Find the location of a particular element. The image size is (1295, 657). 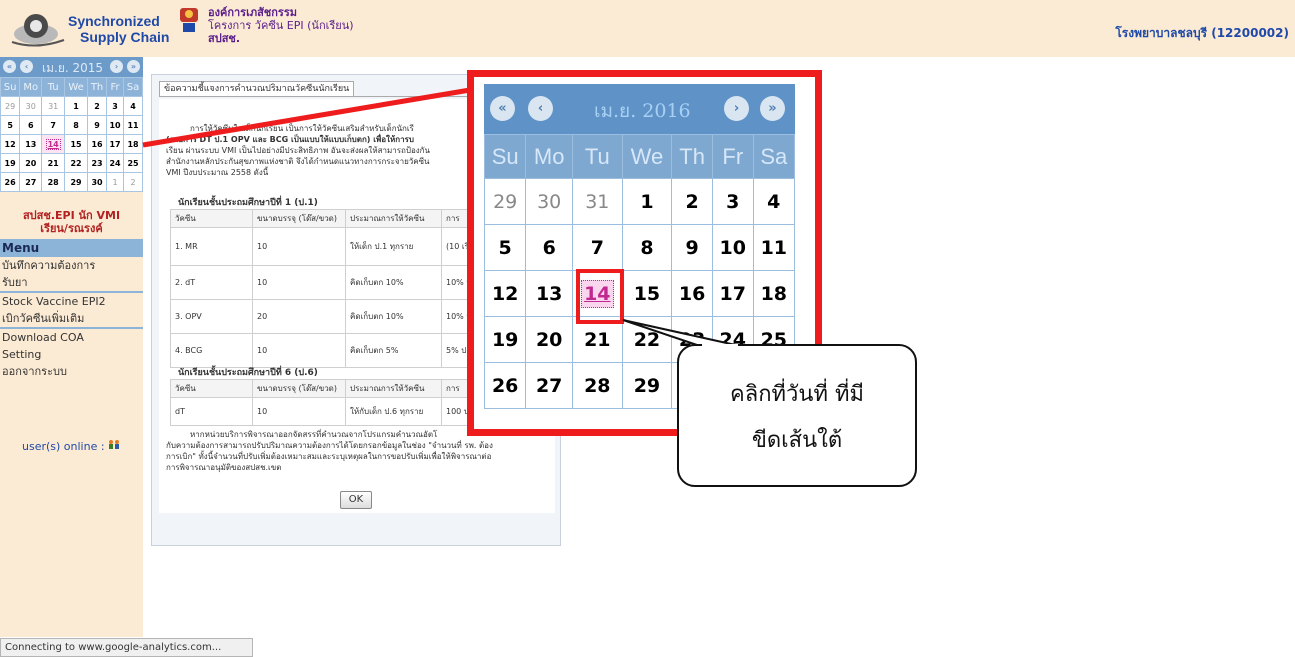

agency-name: สปสช. is located at coordinates (224, 38).